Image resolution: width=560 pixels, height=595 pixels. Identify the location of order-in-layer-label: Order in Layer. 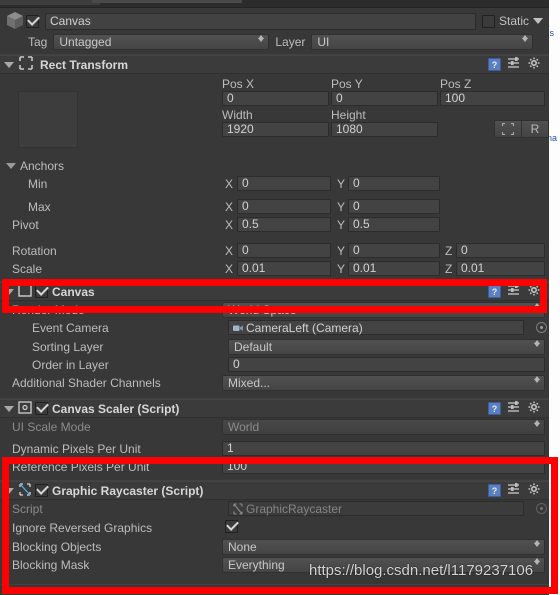
(70, 365).